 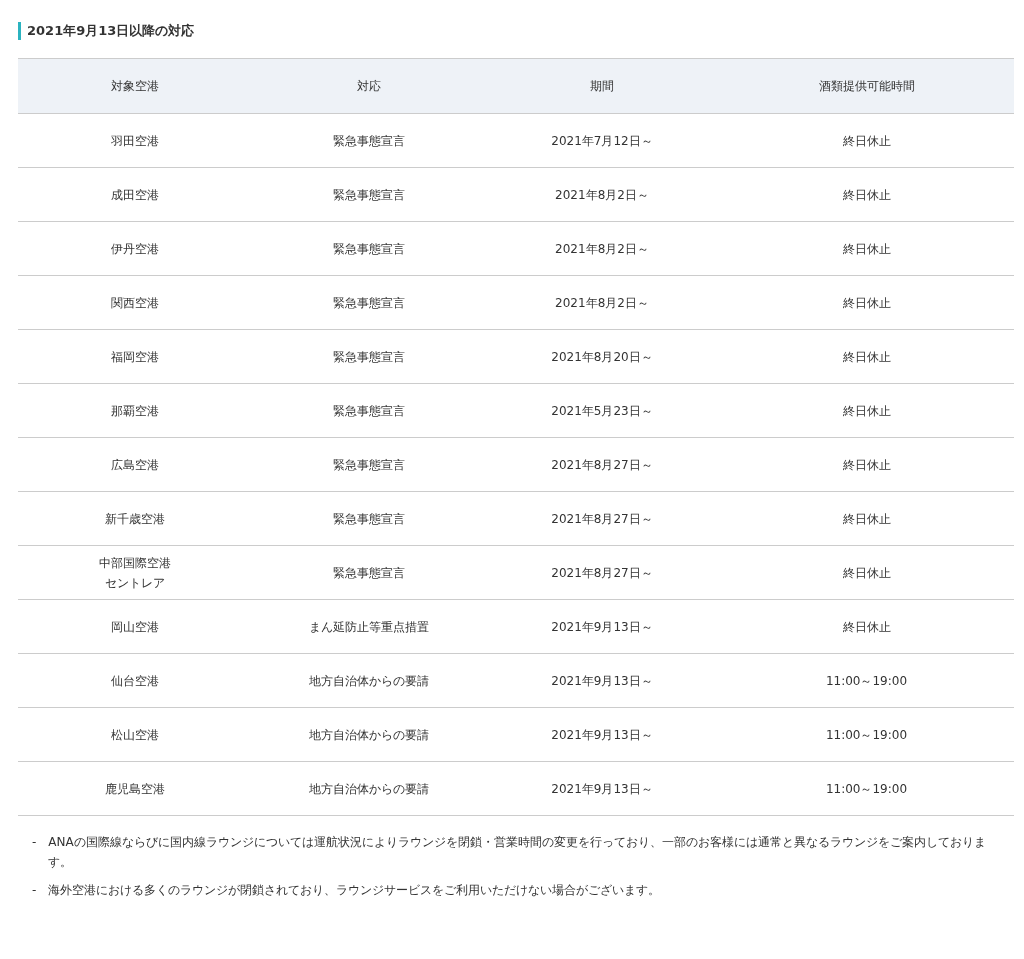 I want to click on table-cell-text: 成田空港, so click(x=135, y=195).